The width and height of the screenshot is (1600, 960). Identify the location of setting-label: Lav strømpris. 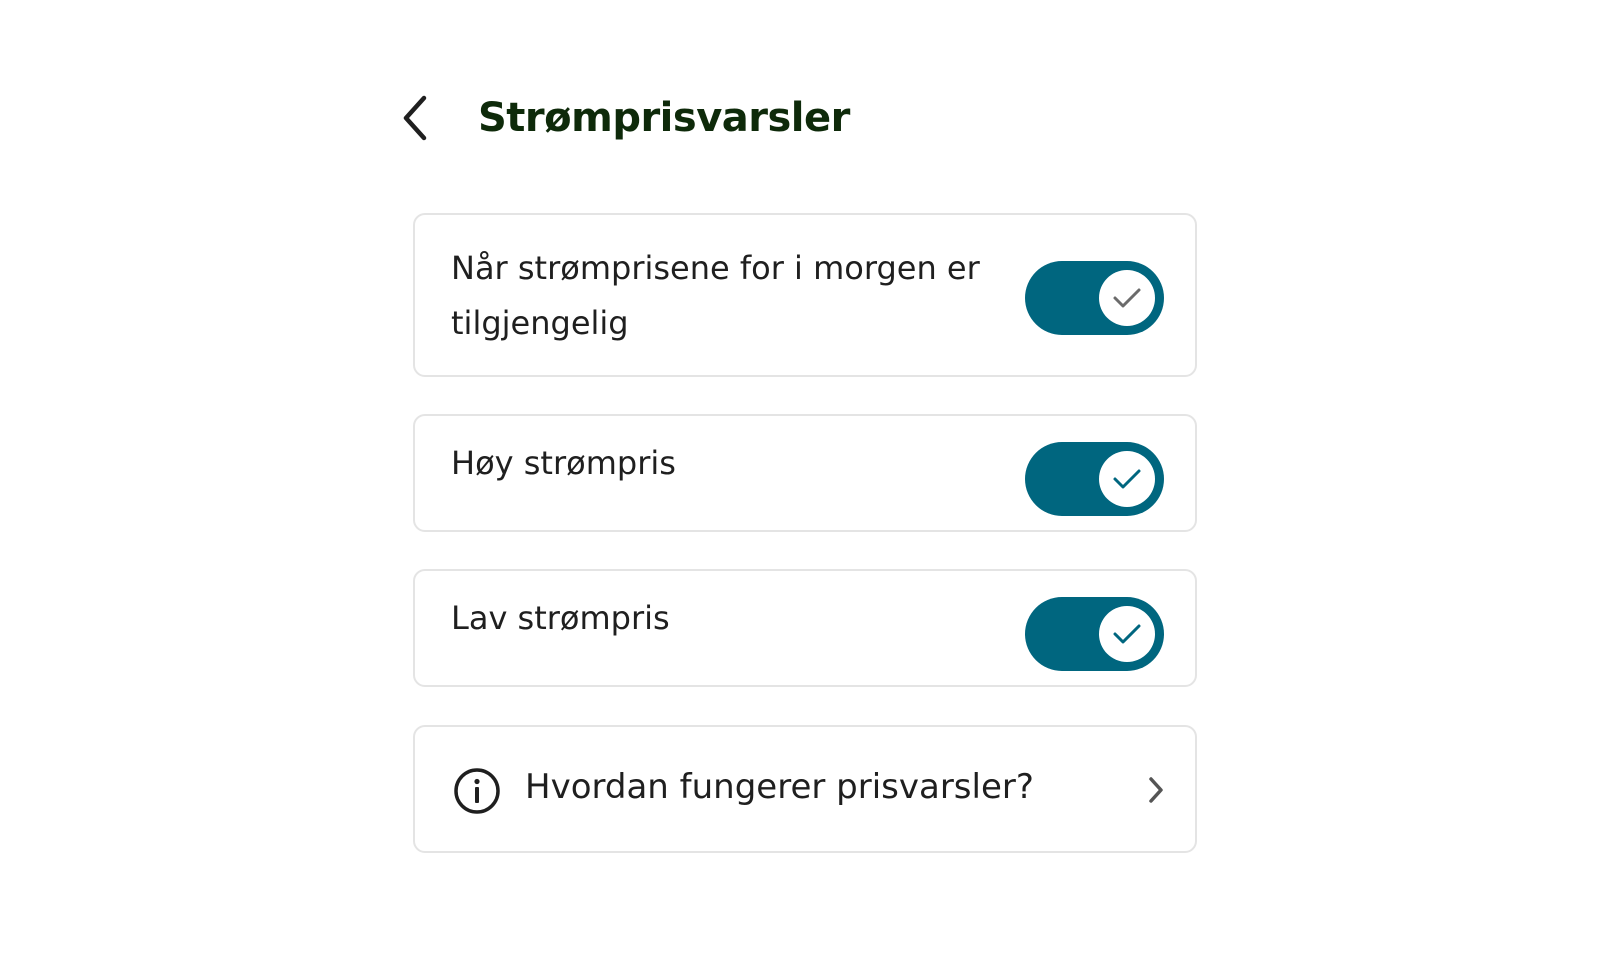
(560, 618).